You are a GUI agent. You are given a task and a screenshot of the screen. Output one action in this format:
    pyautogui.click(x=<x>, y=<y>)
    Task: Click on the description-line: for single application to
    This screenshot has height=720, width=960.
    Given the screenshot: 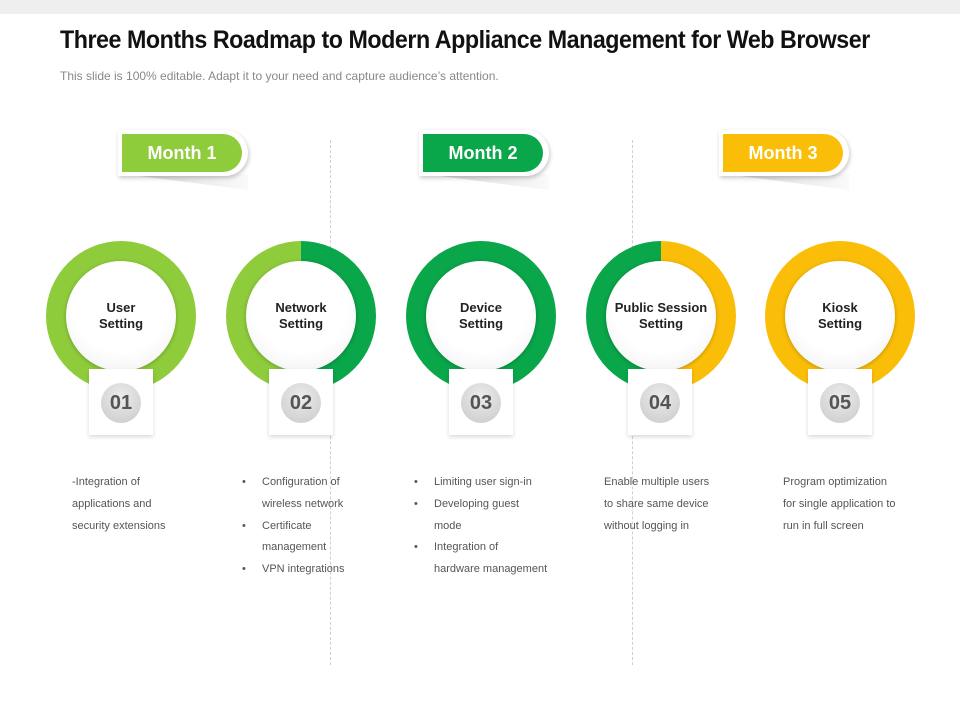 What is the action you would take?
    pyautogui.click(x=839, y=503)
    